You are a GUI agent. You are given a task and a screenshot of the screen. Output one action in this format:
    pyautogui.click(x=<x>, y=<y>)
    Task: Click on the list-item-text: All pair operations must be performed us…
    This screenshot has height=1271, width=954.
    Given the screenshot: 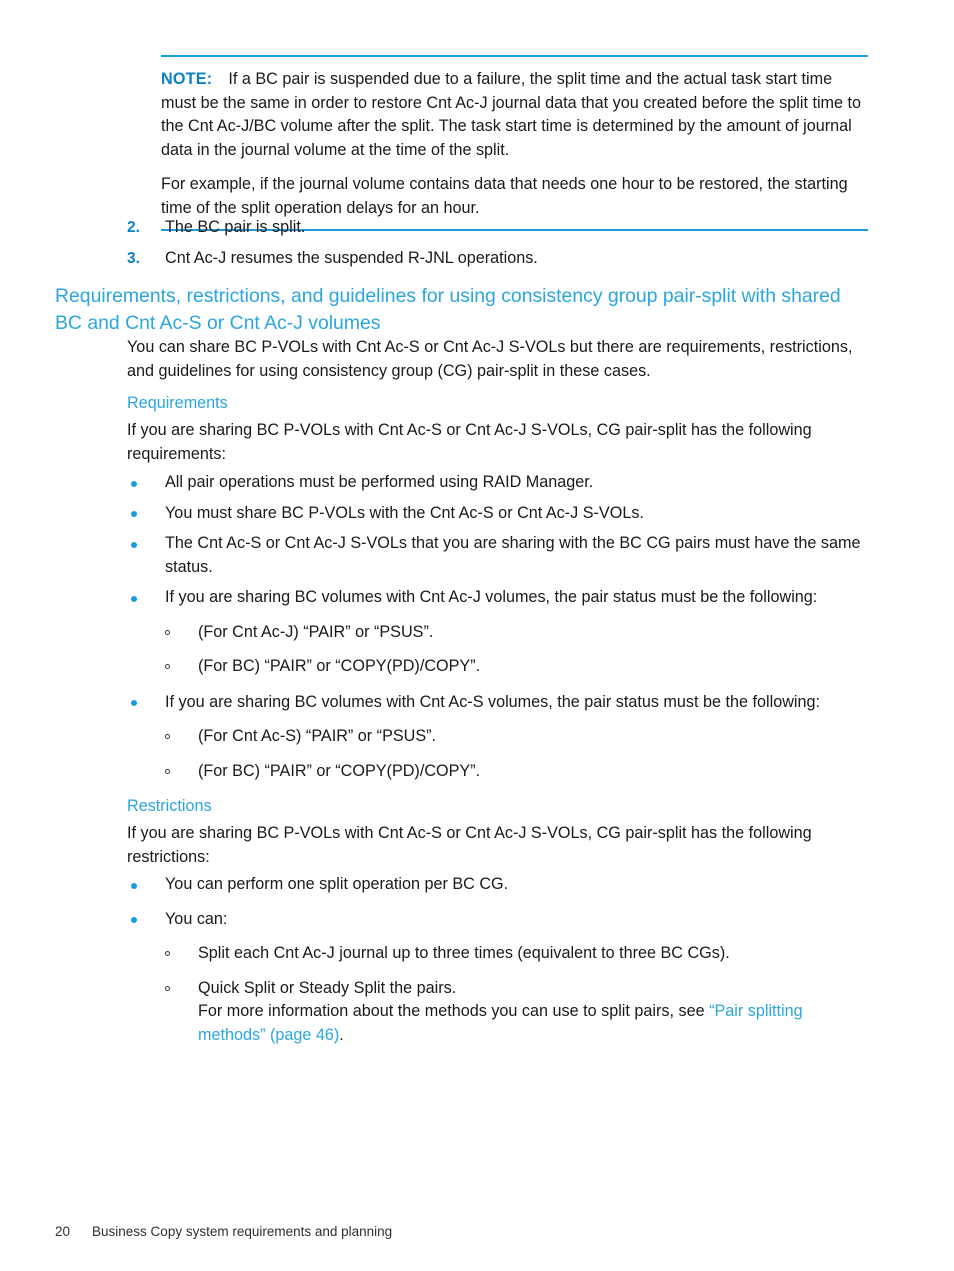 What is the action you would take?
    pyautogui.click(x=379, y=482)
    